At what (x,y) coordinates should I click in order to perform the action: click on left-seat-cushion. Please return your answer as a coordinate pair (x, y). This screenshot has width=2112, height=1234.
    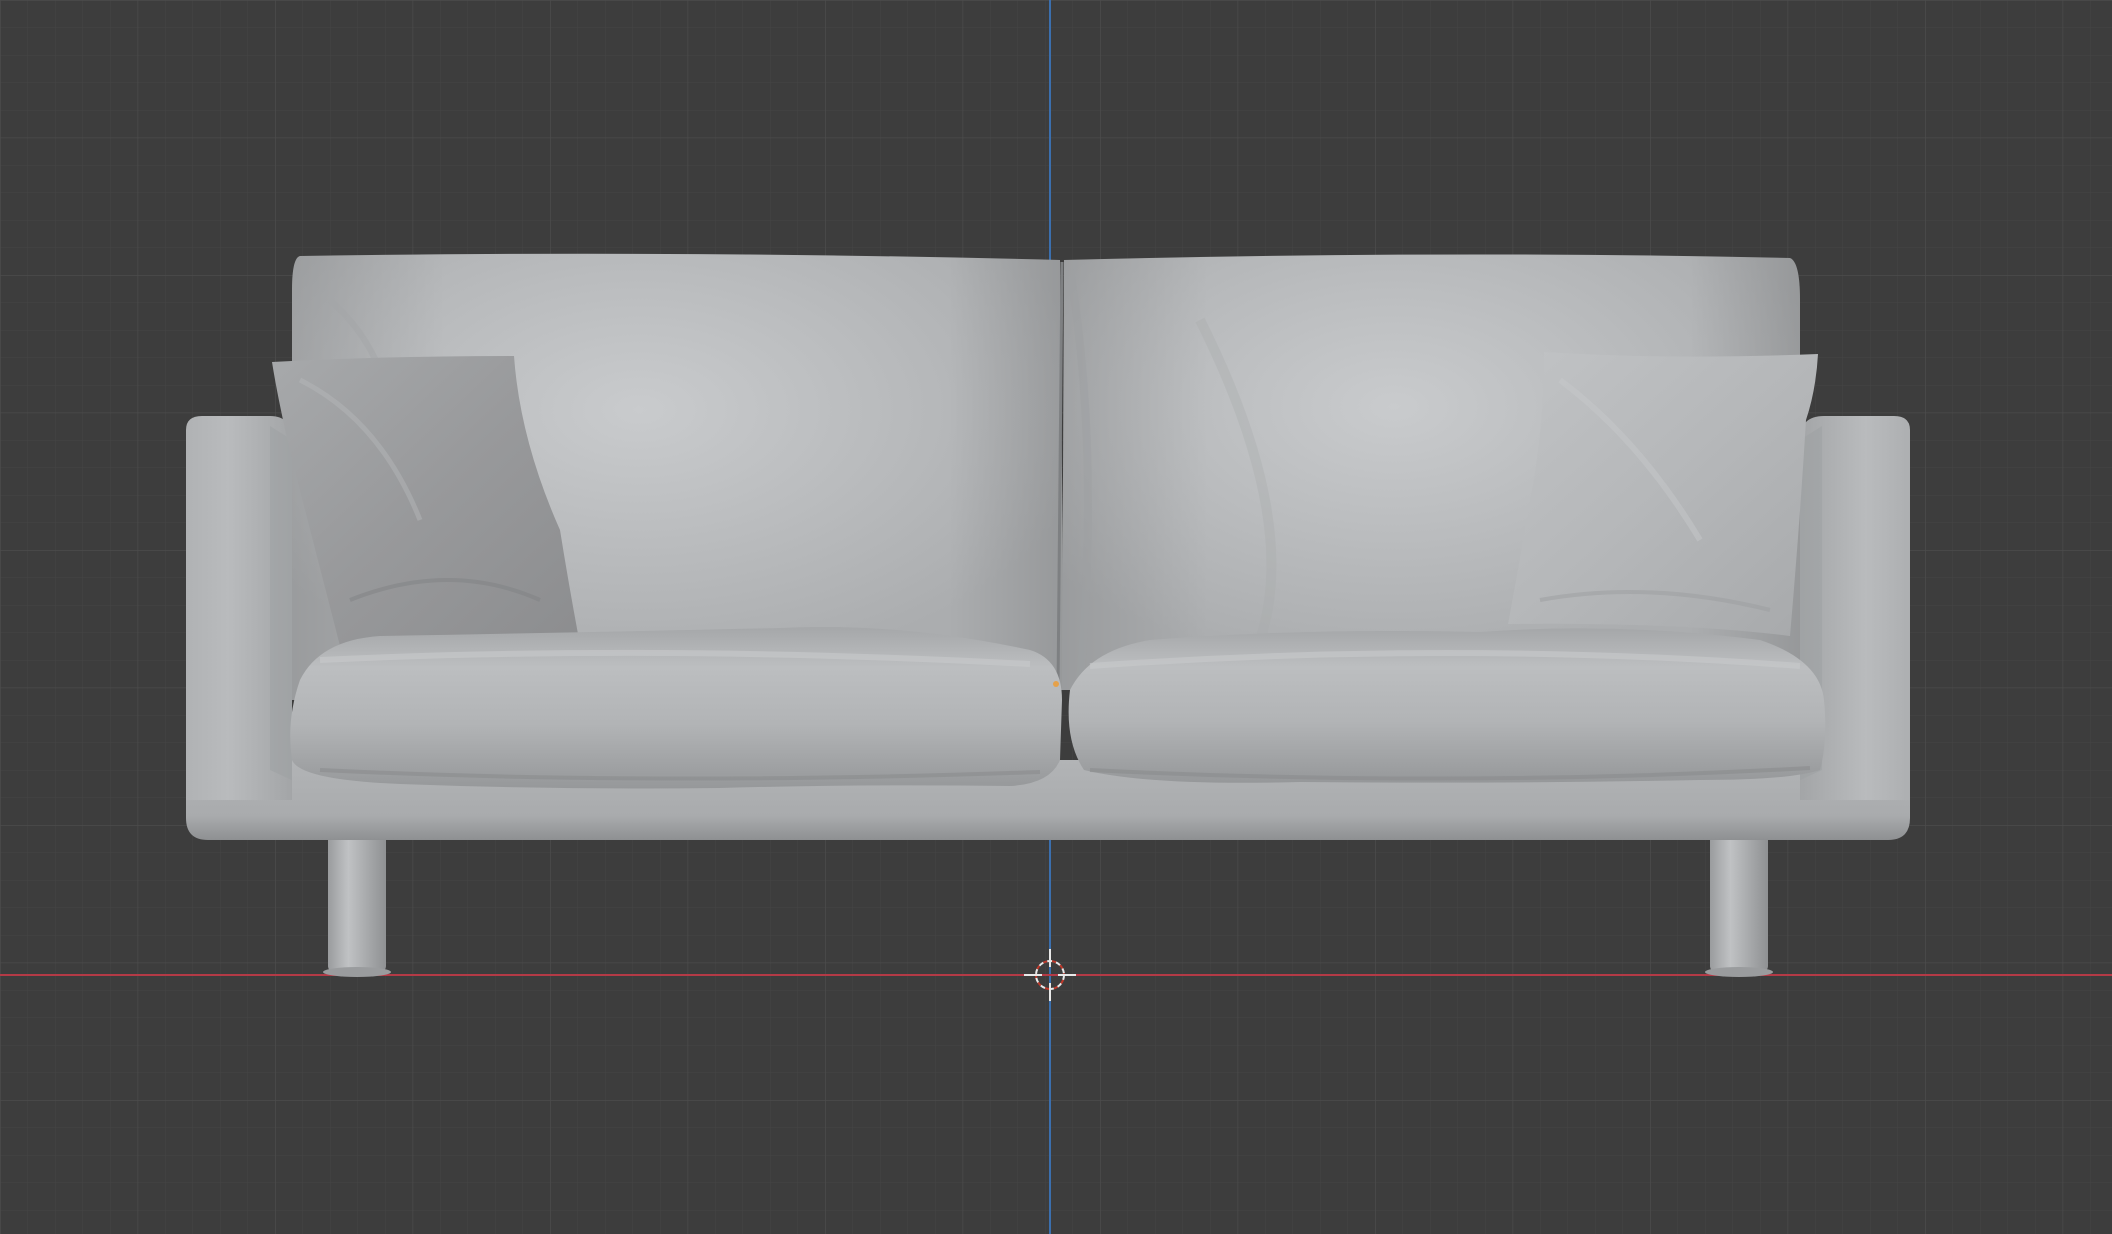
    Looking at the image, I should click on (676, 707).